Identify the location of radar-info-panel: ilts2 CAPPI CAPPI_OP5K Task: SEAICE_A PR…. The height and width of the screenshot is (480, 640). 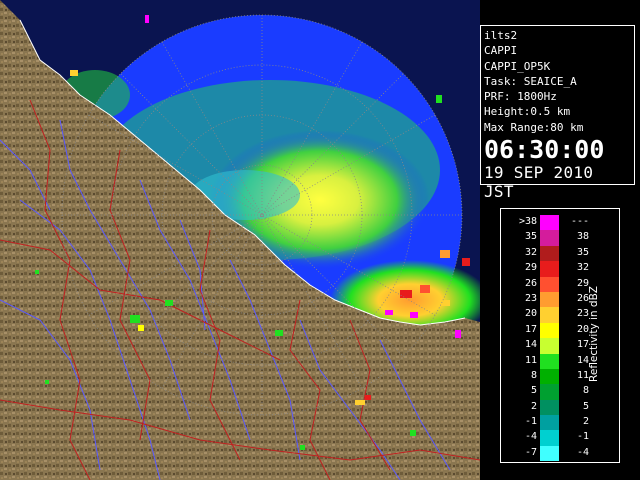
(557, 113).